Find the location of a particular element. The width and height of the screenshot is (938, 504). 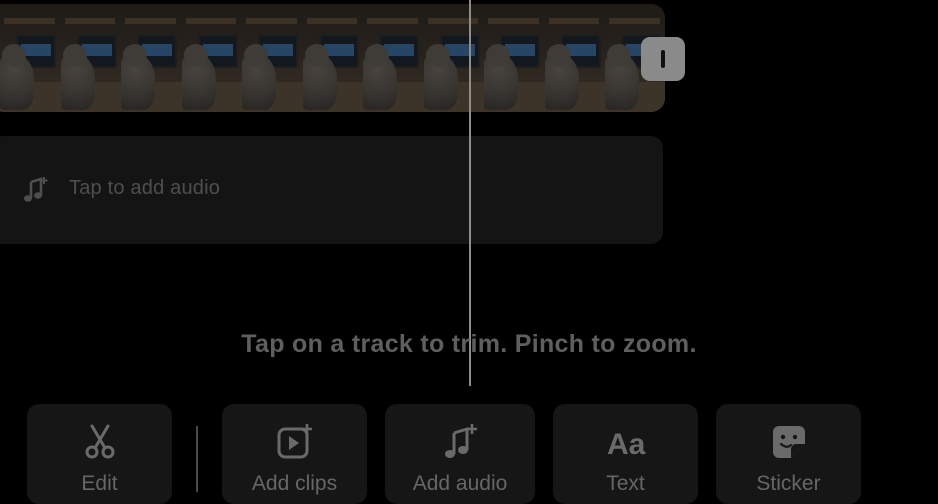

add-audio-button: Add audio is located at coordinates (460, 454).